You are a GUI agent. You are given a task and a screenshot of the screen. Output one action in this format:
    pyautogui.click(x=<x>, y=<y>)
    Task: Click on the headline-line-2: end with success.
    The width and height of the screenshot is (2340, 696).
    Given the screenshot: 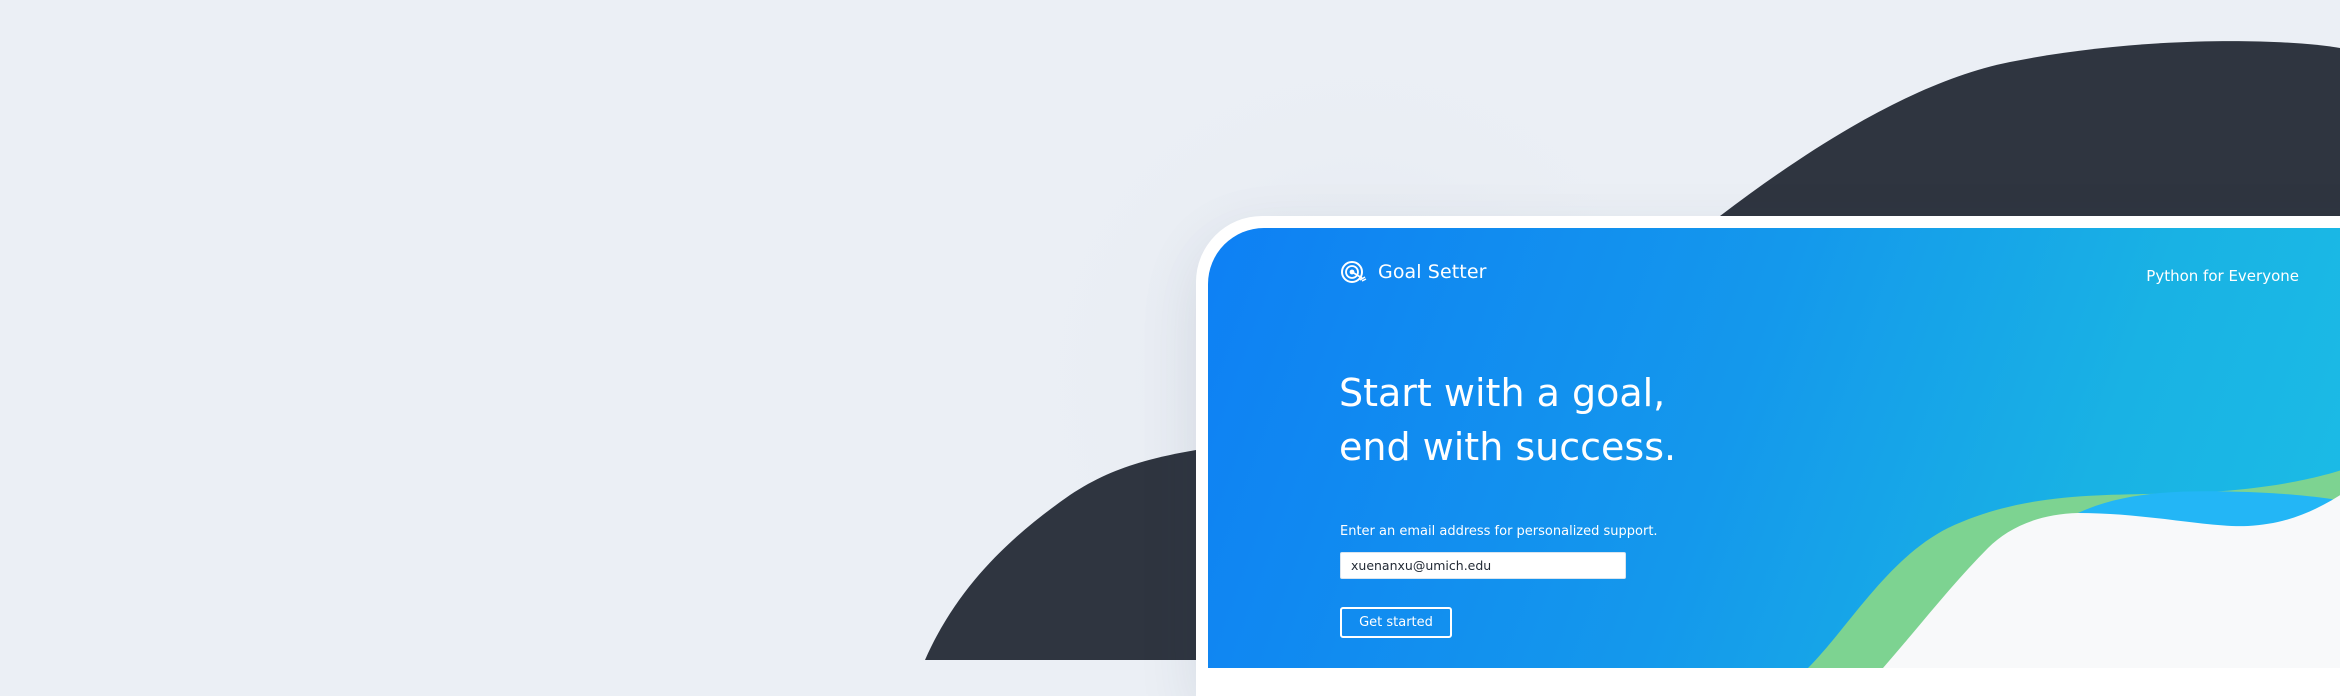 What is the action you would take?
    pyautogui.click(x=1508, y=447)
    